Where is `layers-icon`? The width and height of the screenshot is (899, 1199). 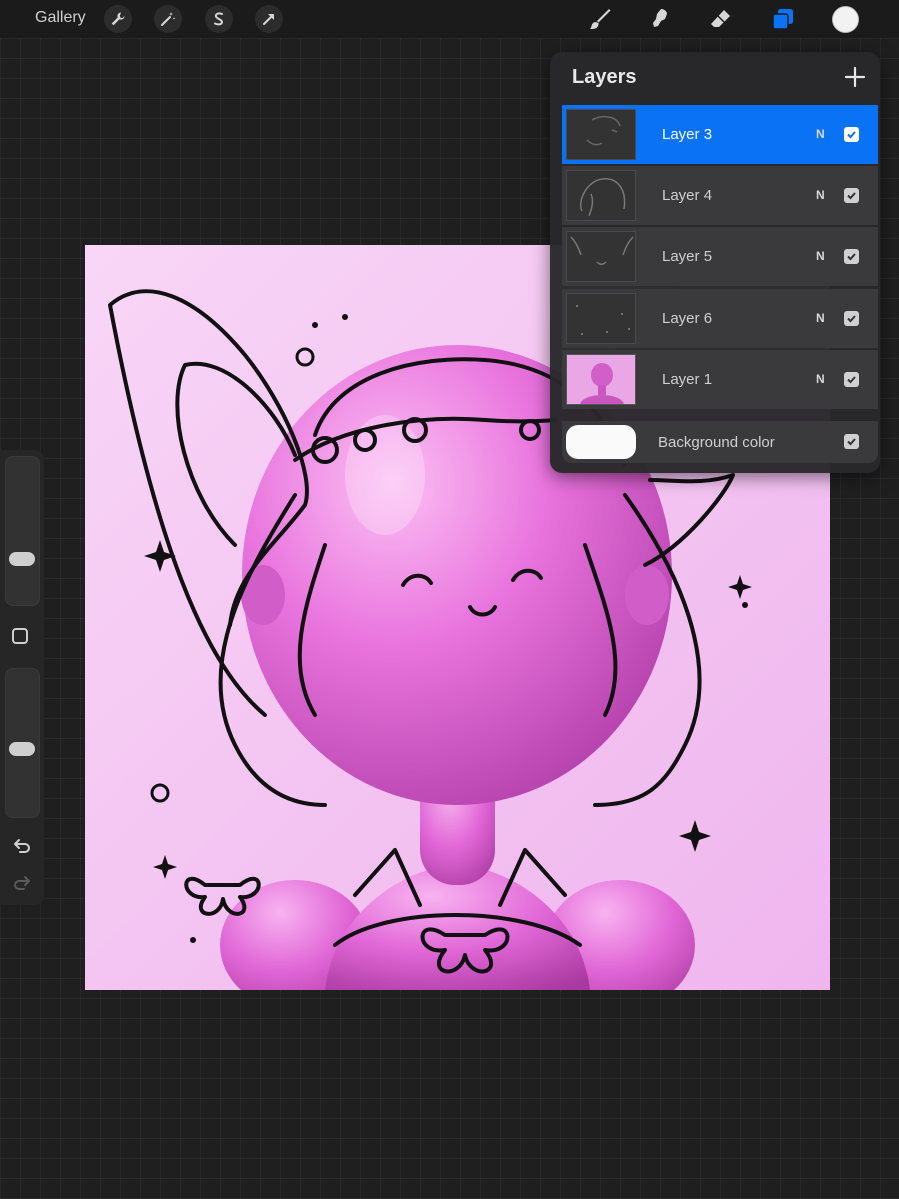 layers-icon is located at coordinates (783, 19).